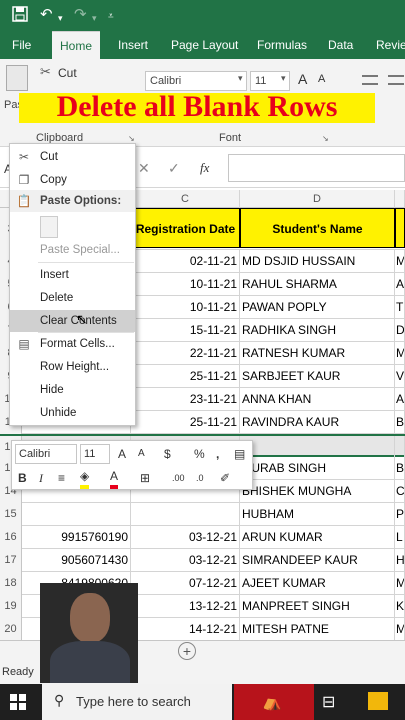 This screenshot has height=720, width=405. I want to click on taskbar-search: ⚲ Type here to search, so click(137, 702).